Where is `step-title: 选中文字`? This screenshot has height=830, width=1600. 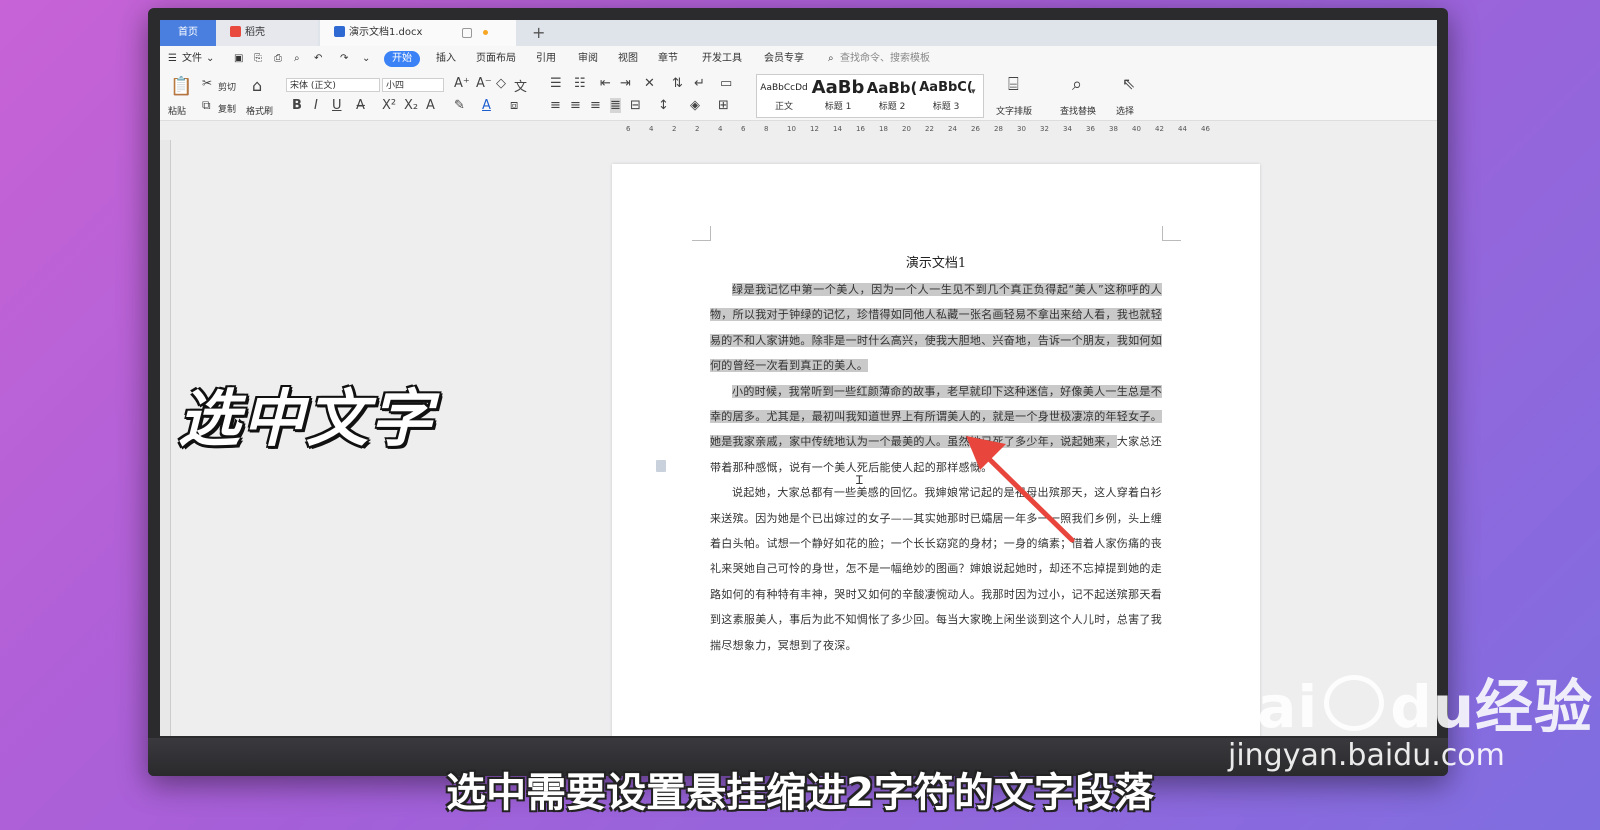 step-title: 选中文字 is located at coordinates (306, 418).